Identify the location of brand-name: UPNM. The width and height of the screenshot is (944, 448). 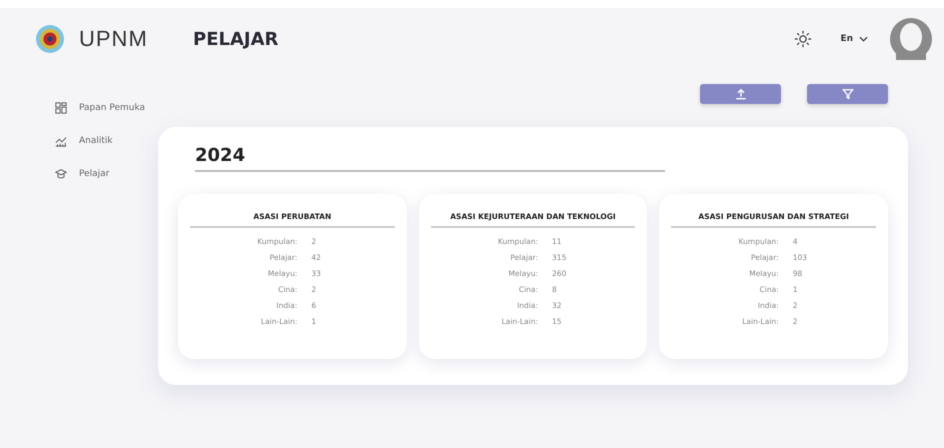
(113, 39).